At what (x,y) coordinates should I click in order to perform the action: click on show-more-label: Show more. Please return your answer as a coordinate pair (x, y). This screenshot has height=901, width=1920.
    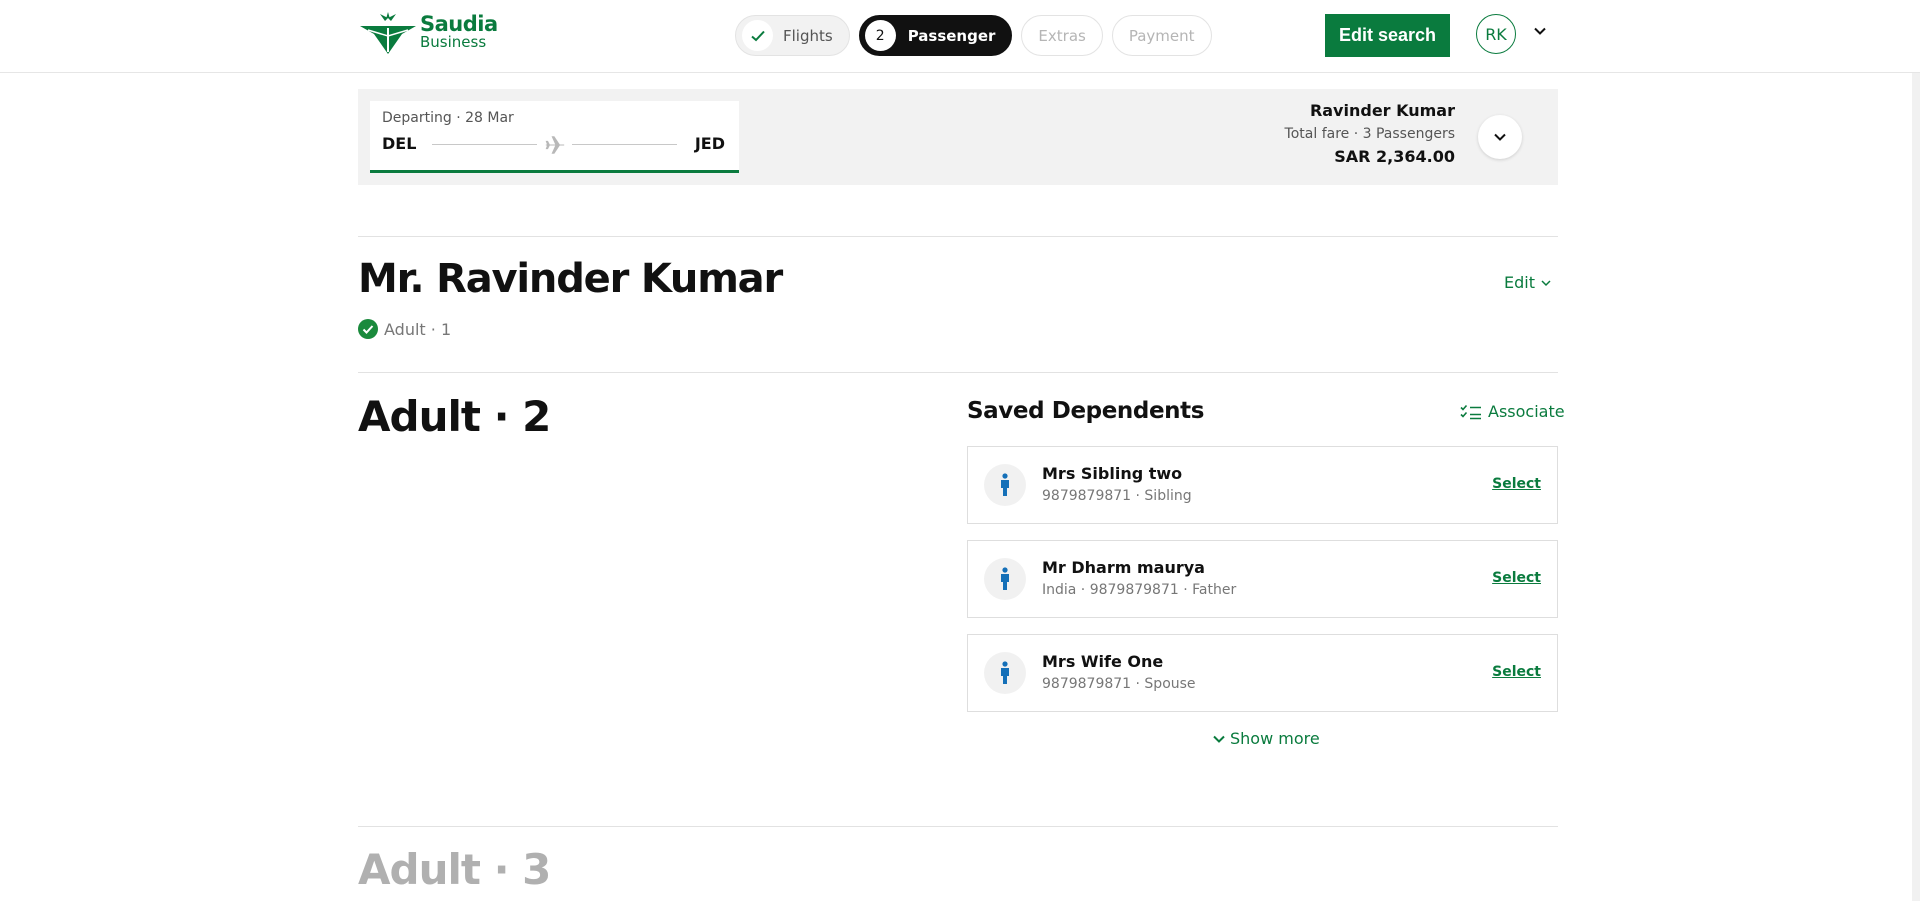
    Looking at the image, I should click on (1275, 738).